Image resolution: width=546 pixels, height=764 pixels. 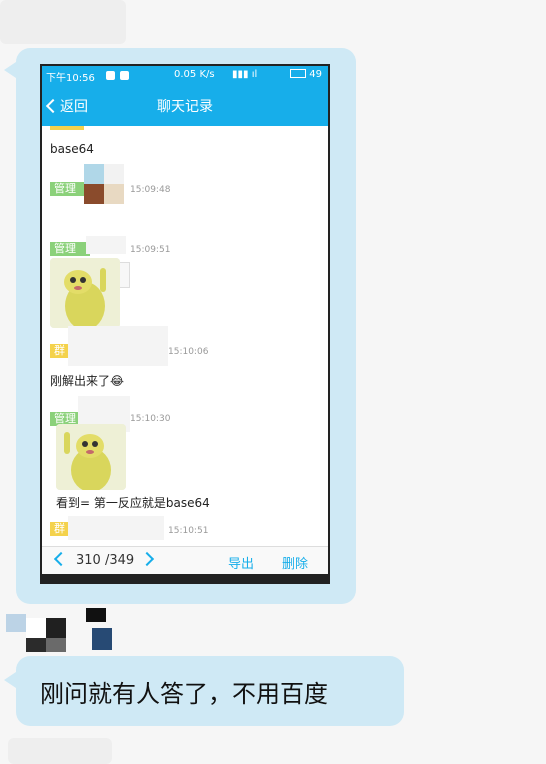 What do you see at coordinates (245, 74) in the screenshot?
I see `signal-icon: ▮▮▮ ıl` at bounding box center [245, 74].